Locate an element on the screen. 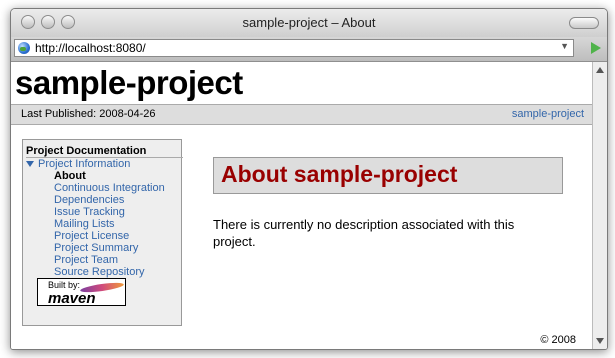  project-link: sample-project is located at coordinates (548, 114).